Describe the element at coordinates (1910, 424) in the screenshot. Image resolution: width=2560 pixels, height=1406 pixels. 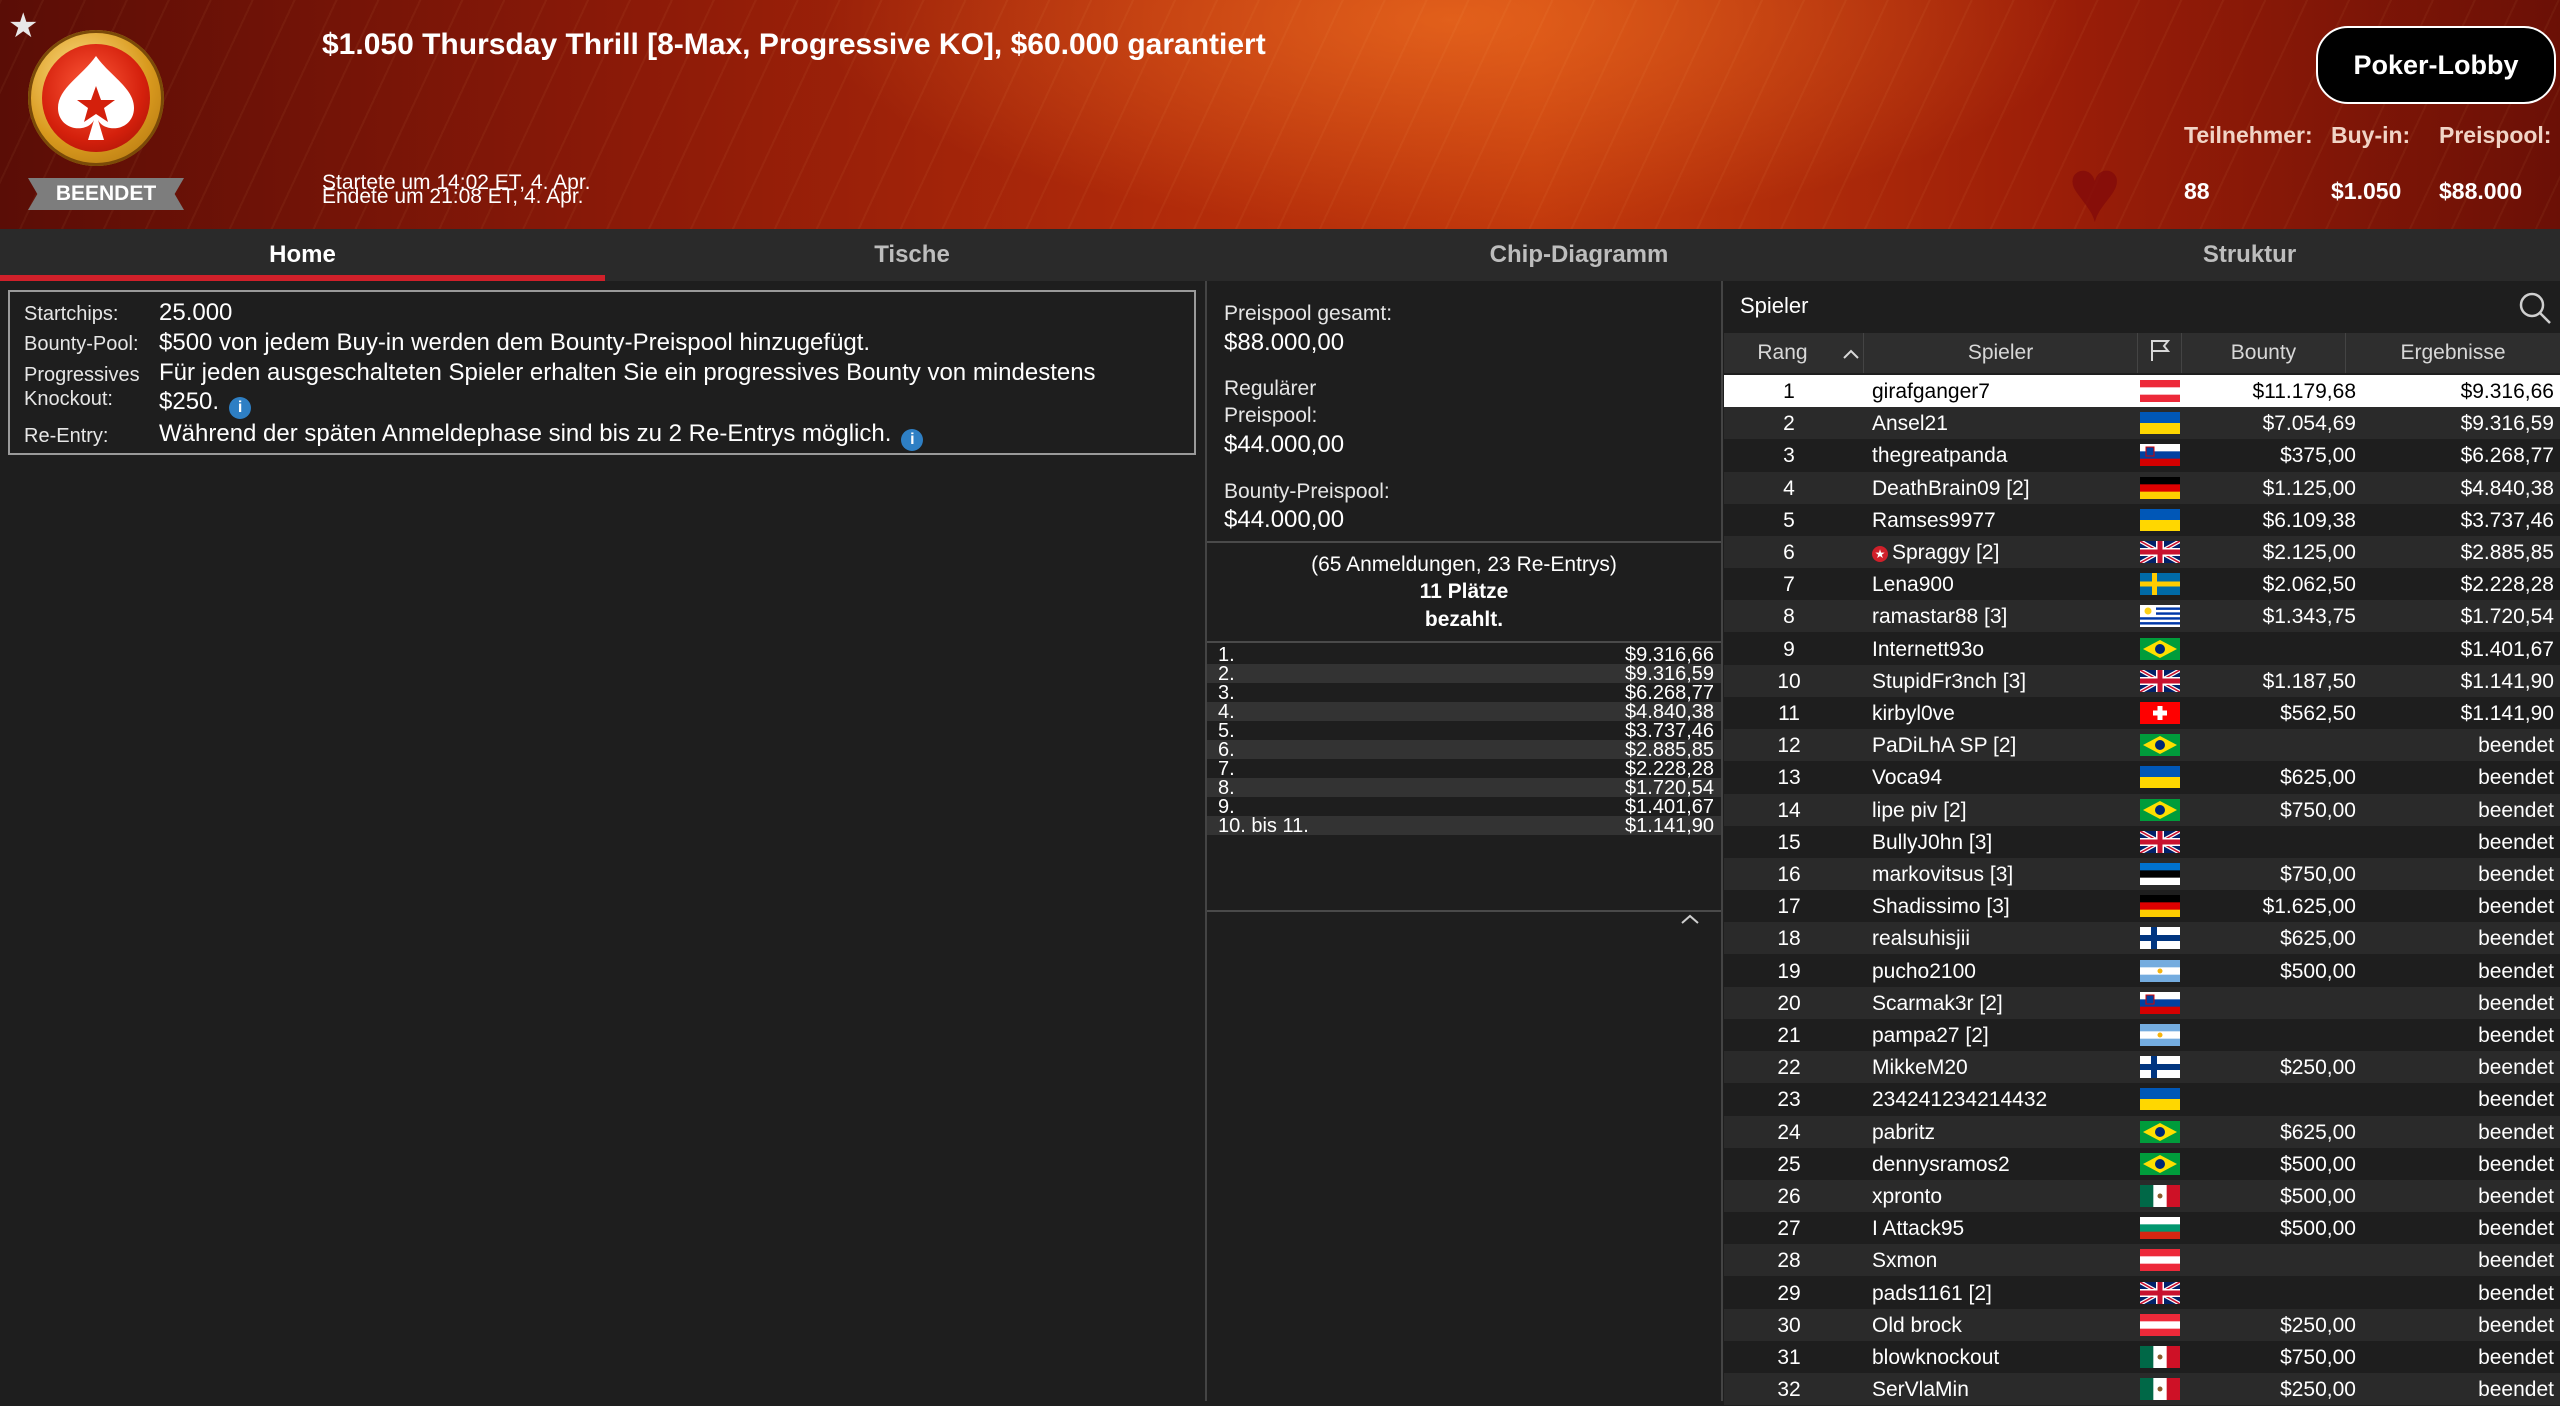
I see `player-name: Ansel21` at that location.